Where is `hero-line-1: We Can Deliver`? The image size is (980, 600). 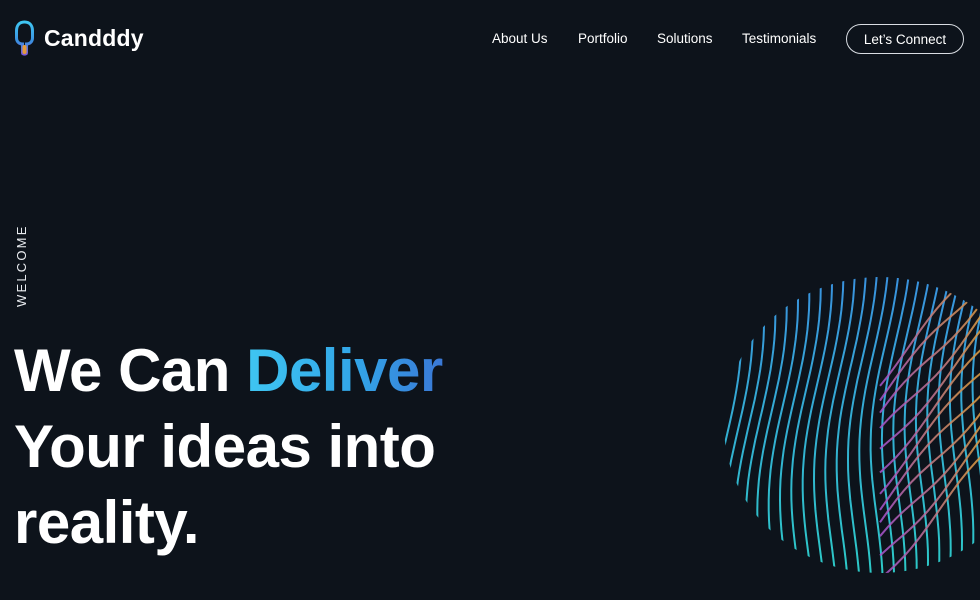
hero-line-1: We Can Deliver is located at coordinates (228, 371).